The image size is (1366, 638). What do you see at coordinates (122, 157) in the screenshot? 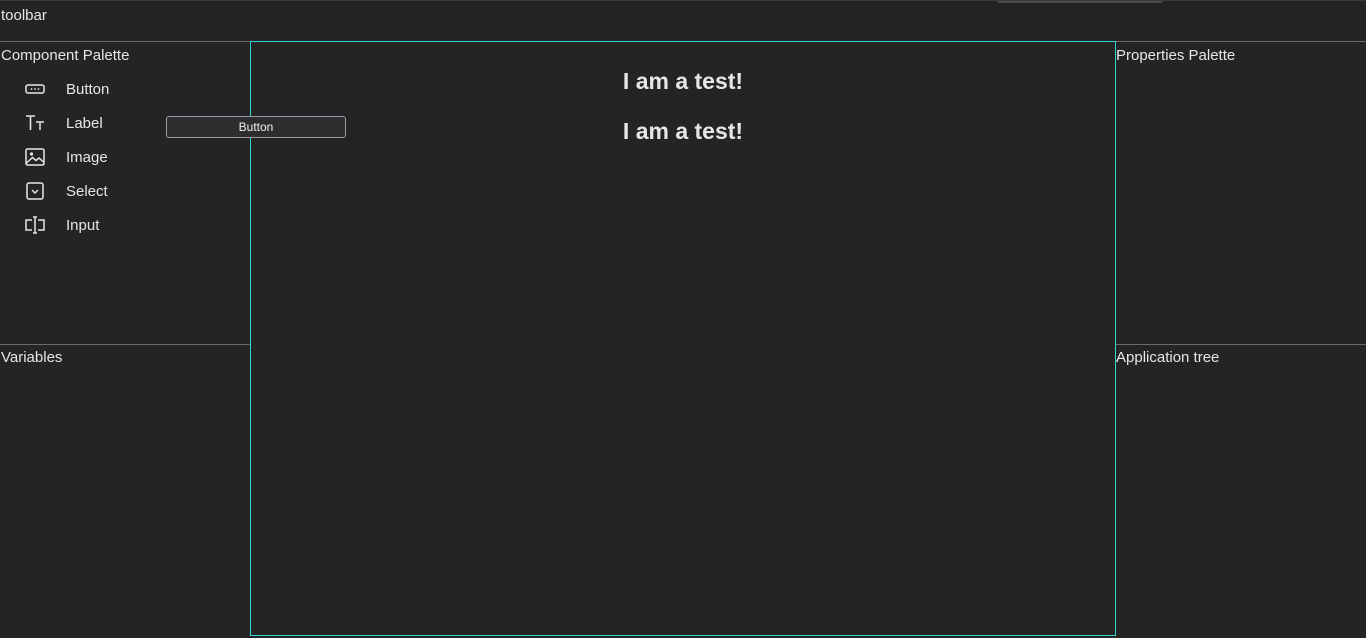
I see `palette-item-image: Image` at bounding box center [122, 157].